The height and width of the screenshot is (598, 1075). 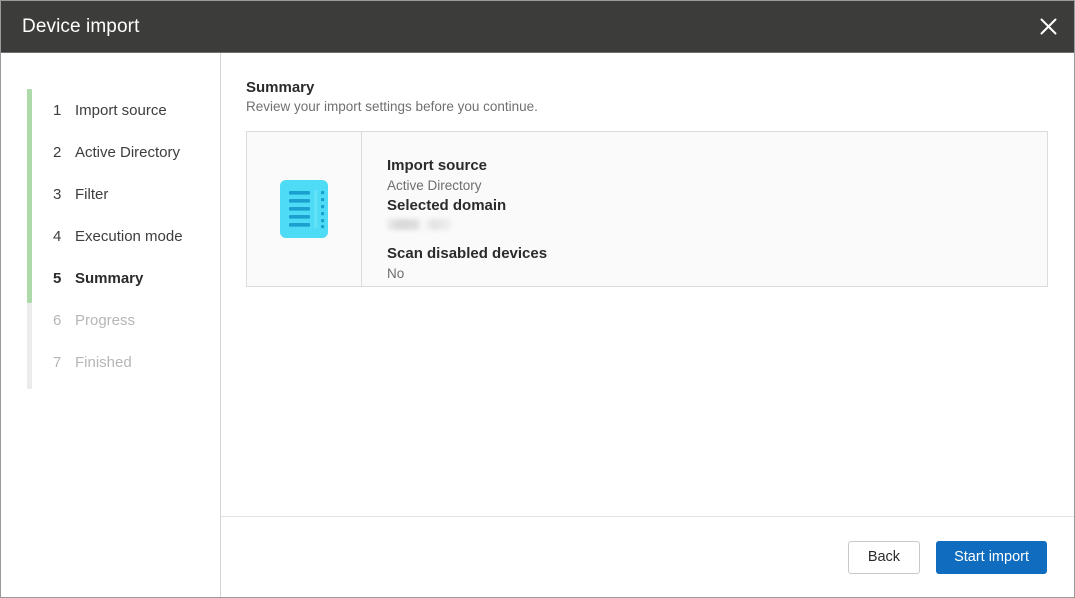 I want to click on sidebar-step-import-source: 1 Import source, so click(x=110, y=110).